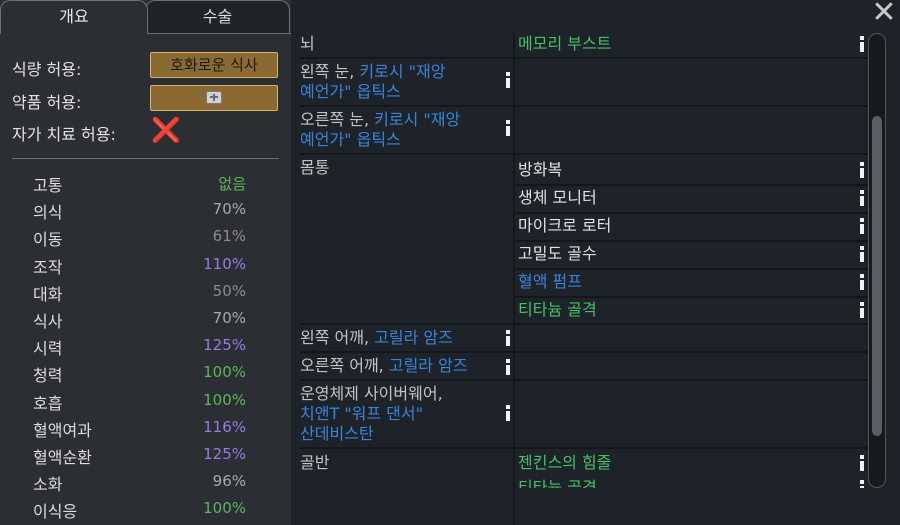  Describe the element at coordinates (417, 119) in the screenshot. I see `part-right-eye-implant: 키로시 "재앙` at that location.